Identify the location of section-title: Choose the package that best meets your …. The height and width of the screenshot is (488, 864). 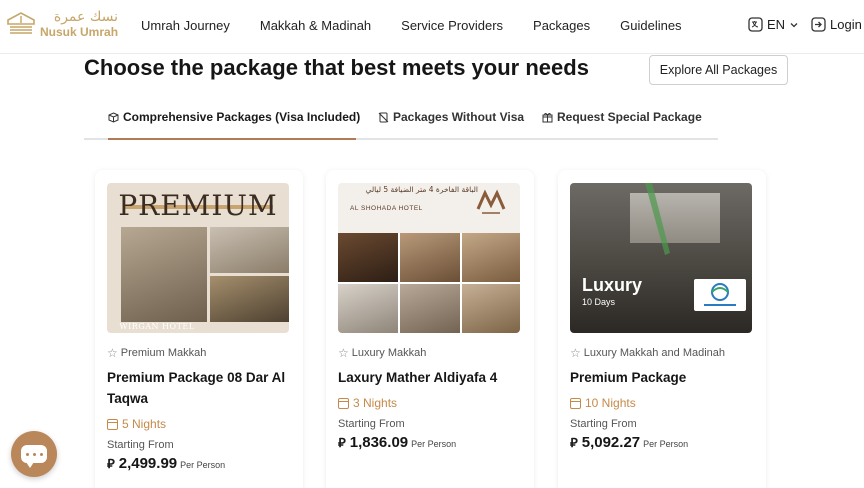
(336, 67).